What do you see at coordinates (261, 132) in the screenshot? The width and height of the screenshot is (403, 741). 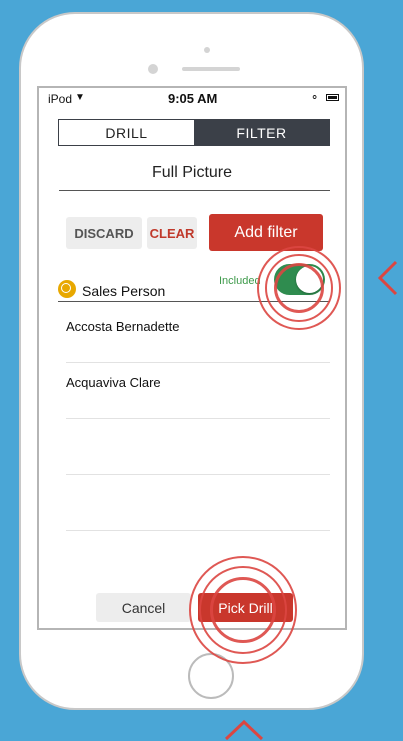 I see `tab-filter: FILTER` at bounding box center [261, 132].